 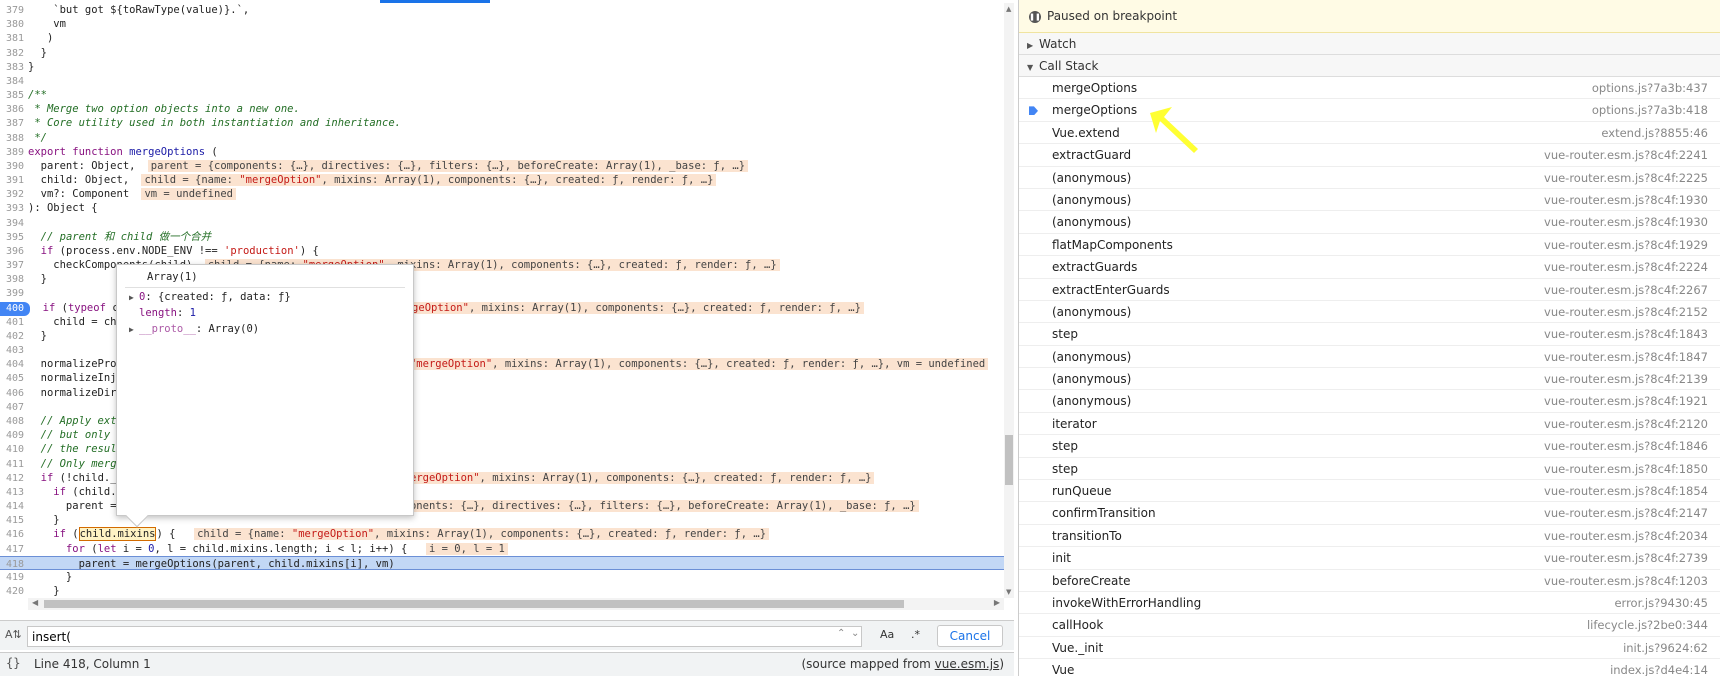 I want to click on line-number: 387, so click(x=14, y=124).